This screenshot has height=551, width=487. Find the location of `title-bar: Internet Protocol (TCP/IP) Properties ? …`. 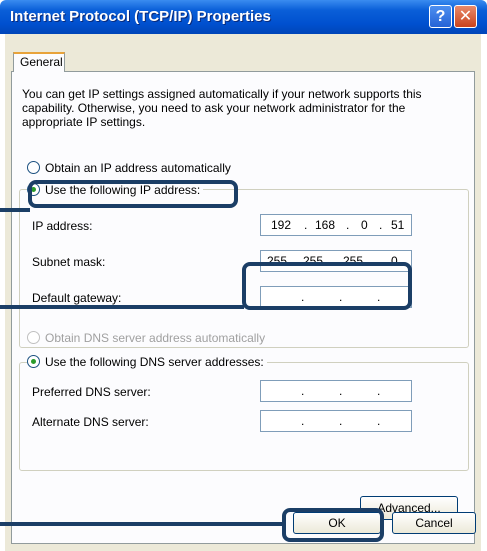

title-bar: Internet Protocol (TCP/IP) Properties ? … is located at coordinates (243, 17).